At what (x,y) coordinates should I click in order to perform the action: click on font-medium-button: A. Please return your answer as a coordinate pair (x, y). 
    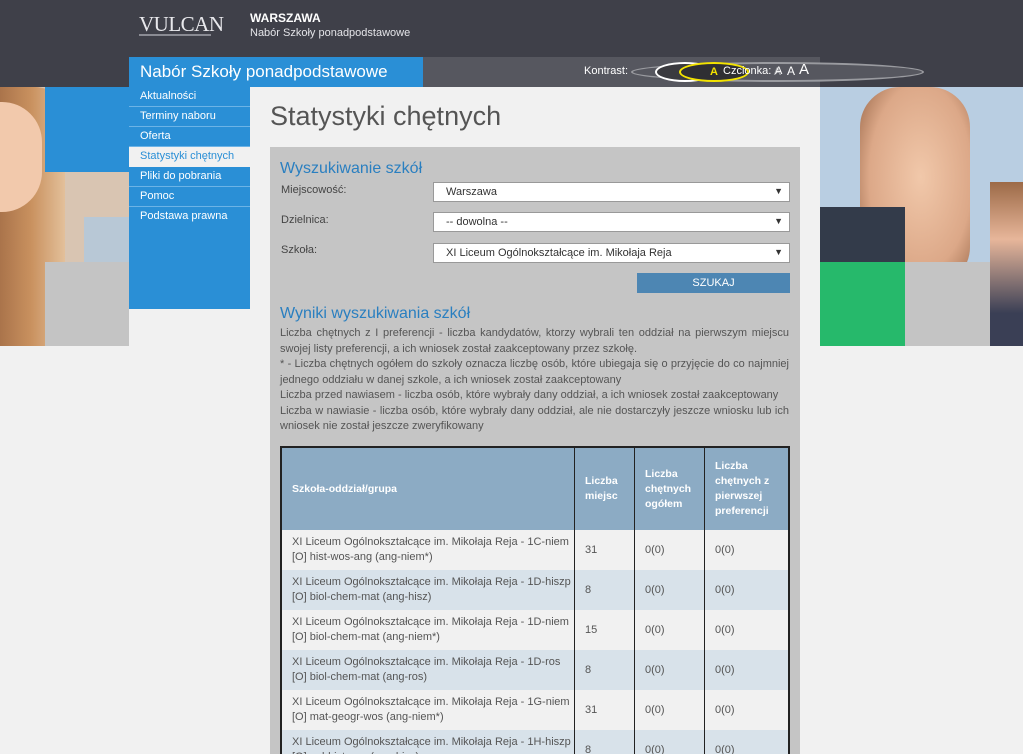
    Looking at the image, I should click on (791, 71).